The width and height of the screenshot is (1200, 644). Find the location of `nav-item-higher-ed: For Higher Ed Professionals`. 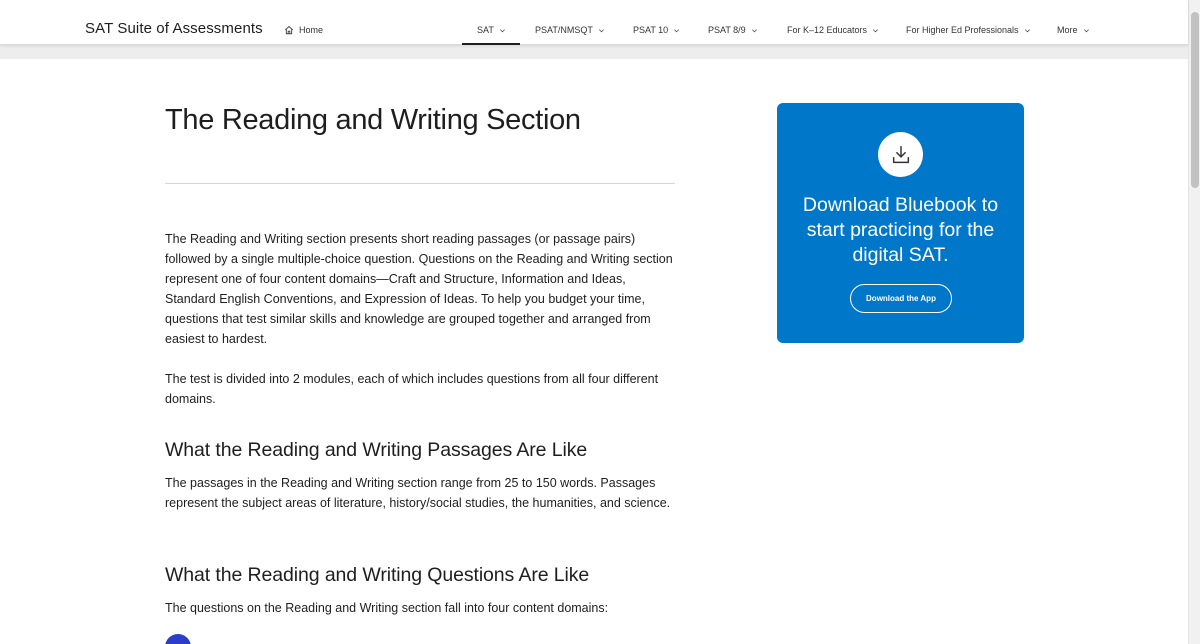

nav-item-higher-ed: For Higher Ed Professionals is located at coordinates (968, 35).